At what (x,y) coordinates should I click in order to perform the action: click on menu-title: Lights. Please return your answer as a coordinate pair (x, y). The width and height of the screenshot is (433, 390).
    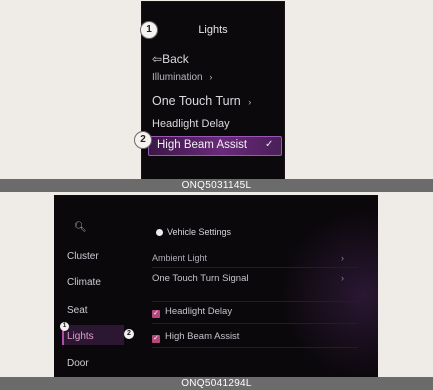
    Looking at the image, I should click on (213, 30).